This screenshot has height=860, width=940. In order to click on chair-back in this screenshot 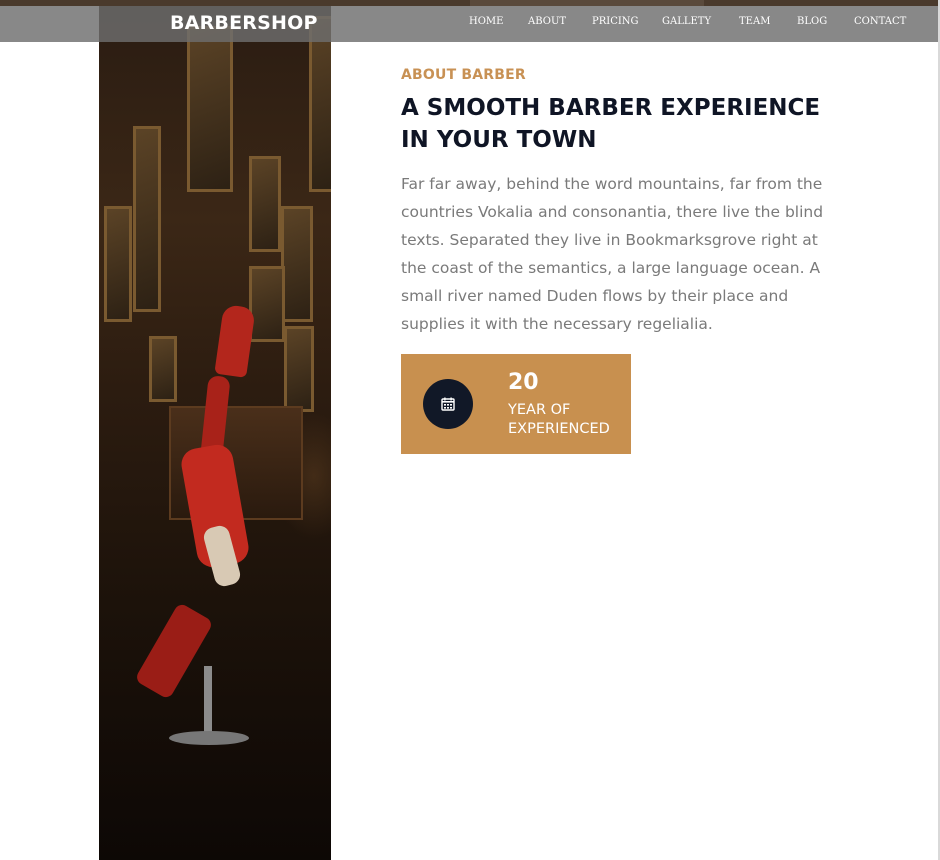, I will do `click(235, 341)`.